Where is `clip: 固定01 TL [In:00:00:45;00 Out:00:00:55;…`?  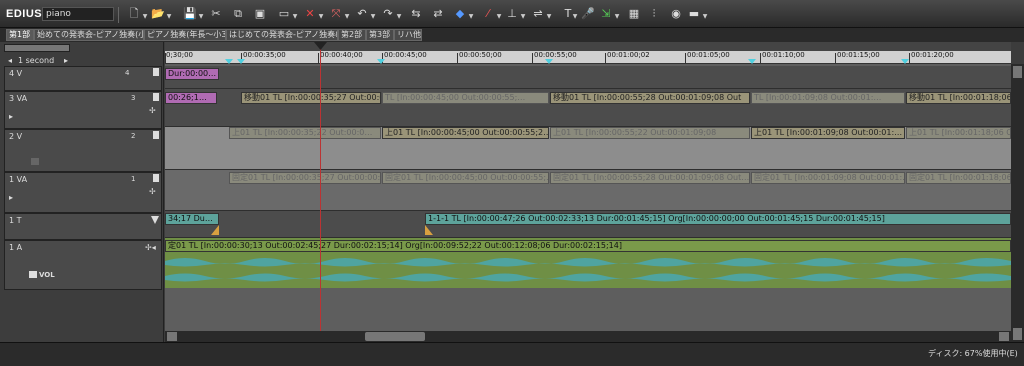
clip: 固定01 TL [In:00:00:45;00 Out:00:00:55;… is located at coordinates (465, 178).